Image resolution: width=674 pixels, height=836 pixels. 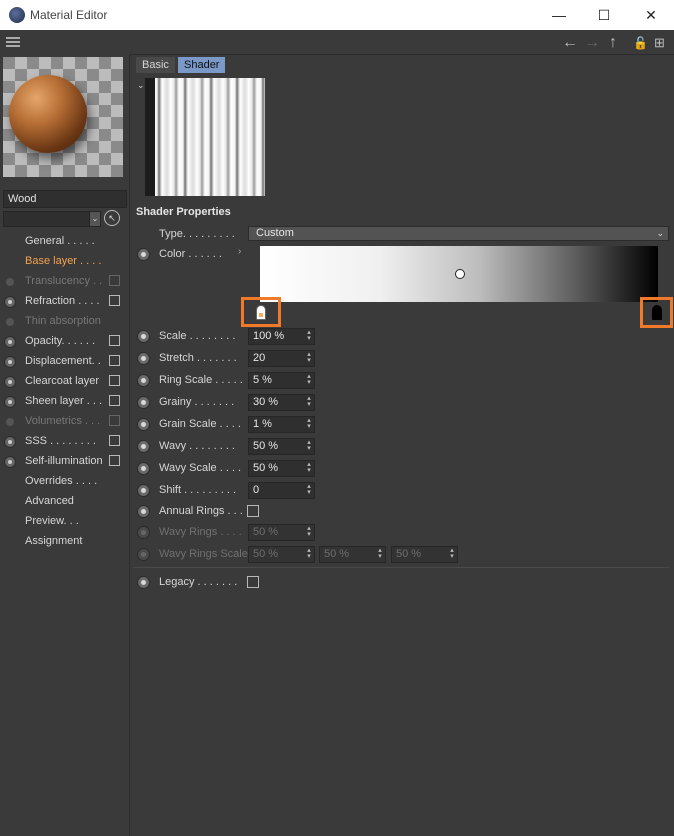 What do you see at coordinates (13, 42) in the screenshot?
I see `menu-icon` at bounding box center [13, 42].